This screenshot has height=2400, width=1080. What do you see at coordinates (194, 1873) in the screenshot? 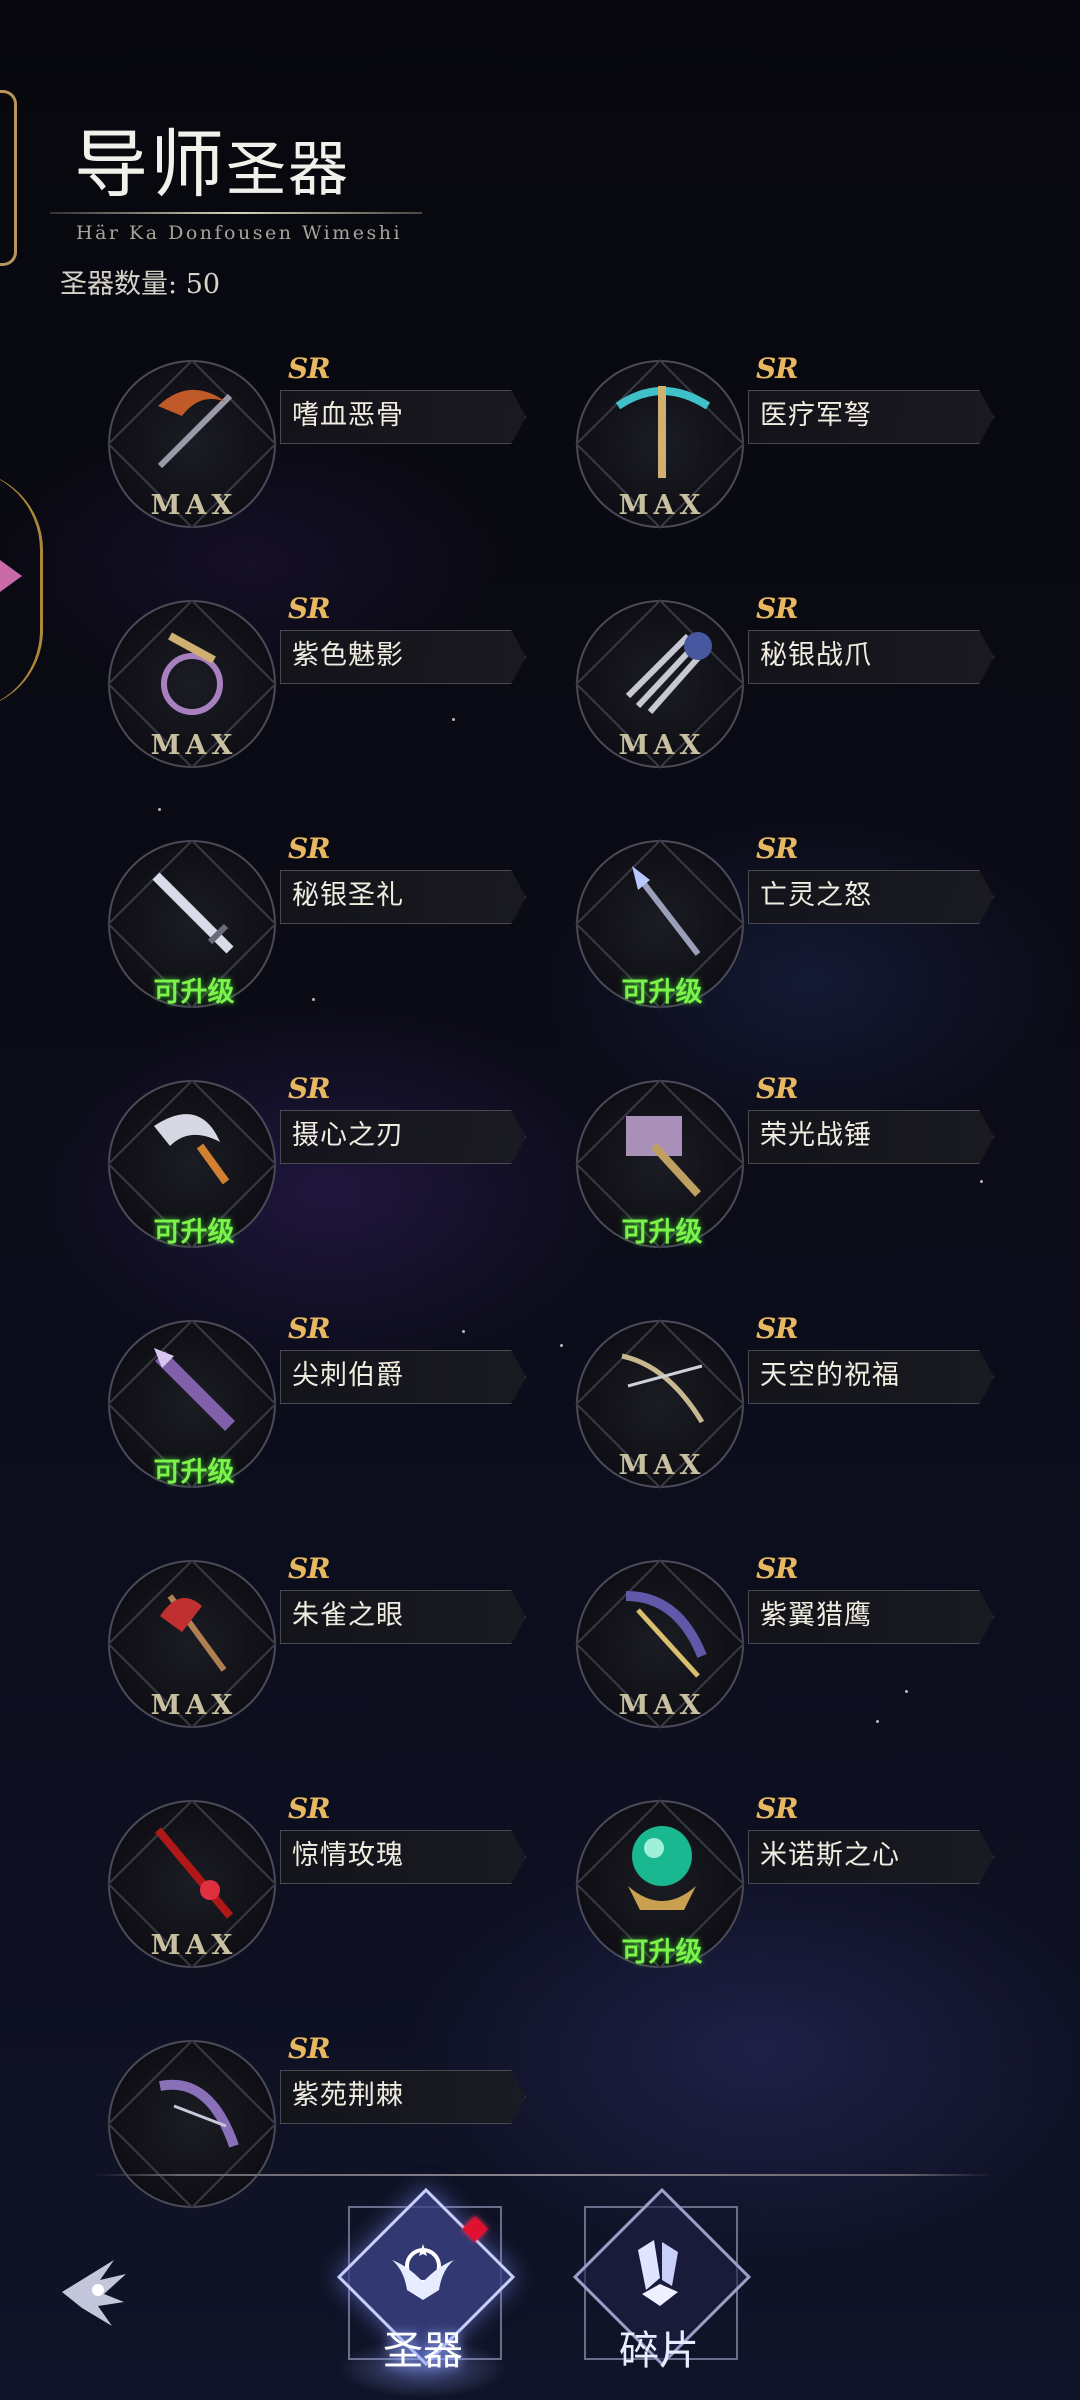
I see `rose-spear-icon` at bounding box center [194, 1873].